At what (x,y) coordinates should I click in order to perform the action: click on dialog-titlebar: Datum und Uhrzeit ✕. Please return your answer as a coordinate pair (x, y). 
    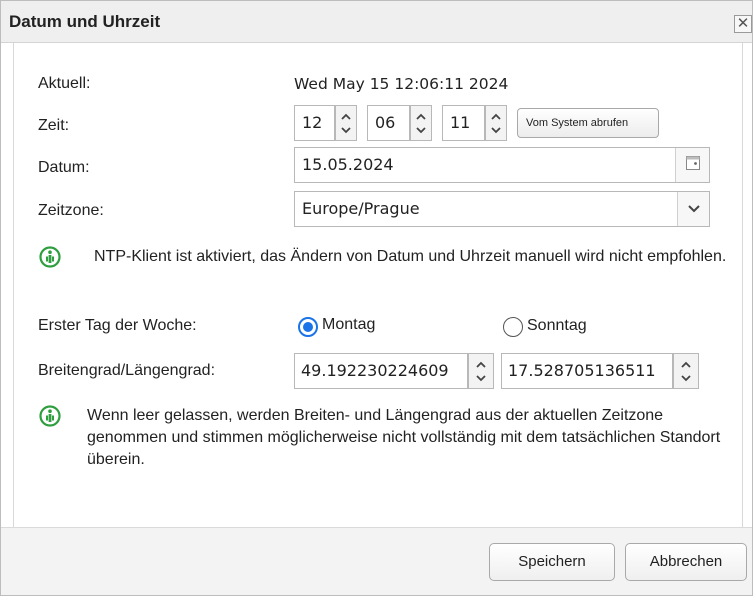
    Looking at the image, I should click on (376, 22).